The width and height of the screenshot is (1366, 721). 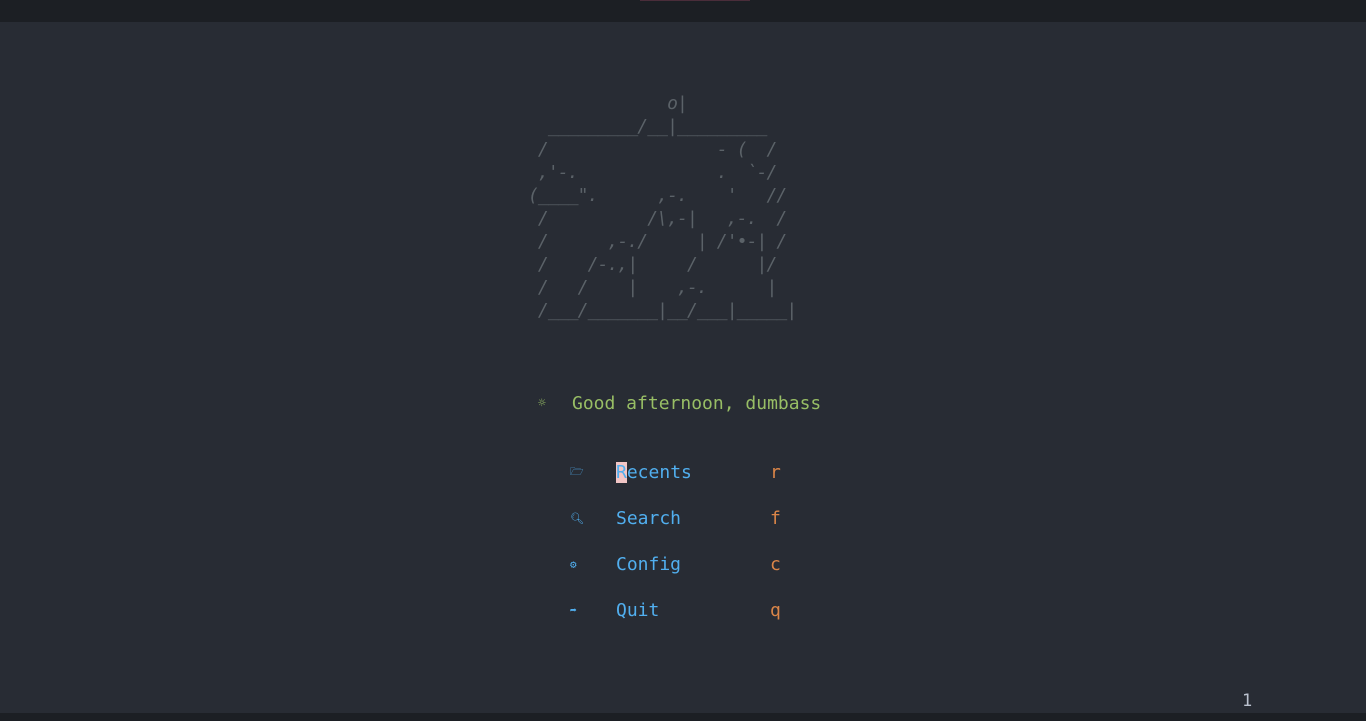 What do you see at coordinates (697, 403) in the screenshot?
I see `greeting-text: Good afternoon, dumbass` at bounding box center [697, 403].